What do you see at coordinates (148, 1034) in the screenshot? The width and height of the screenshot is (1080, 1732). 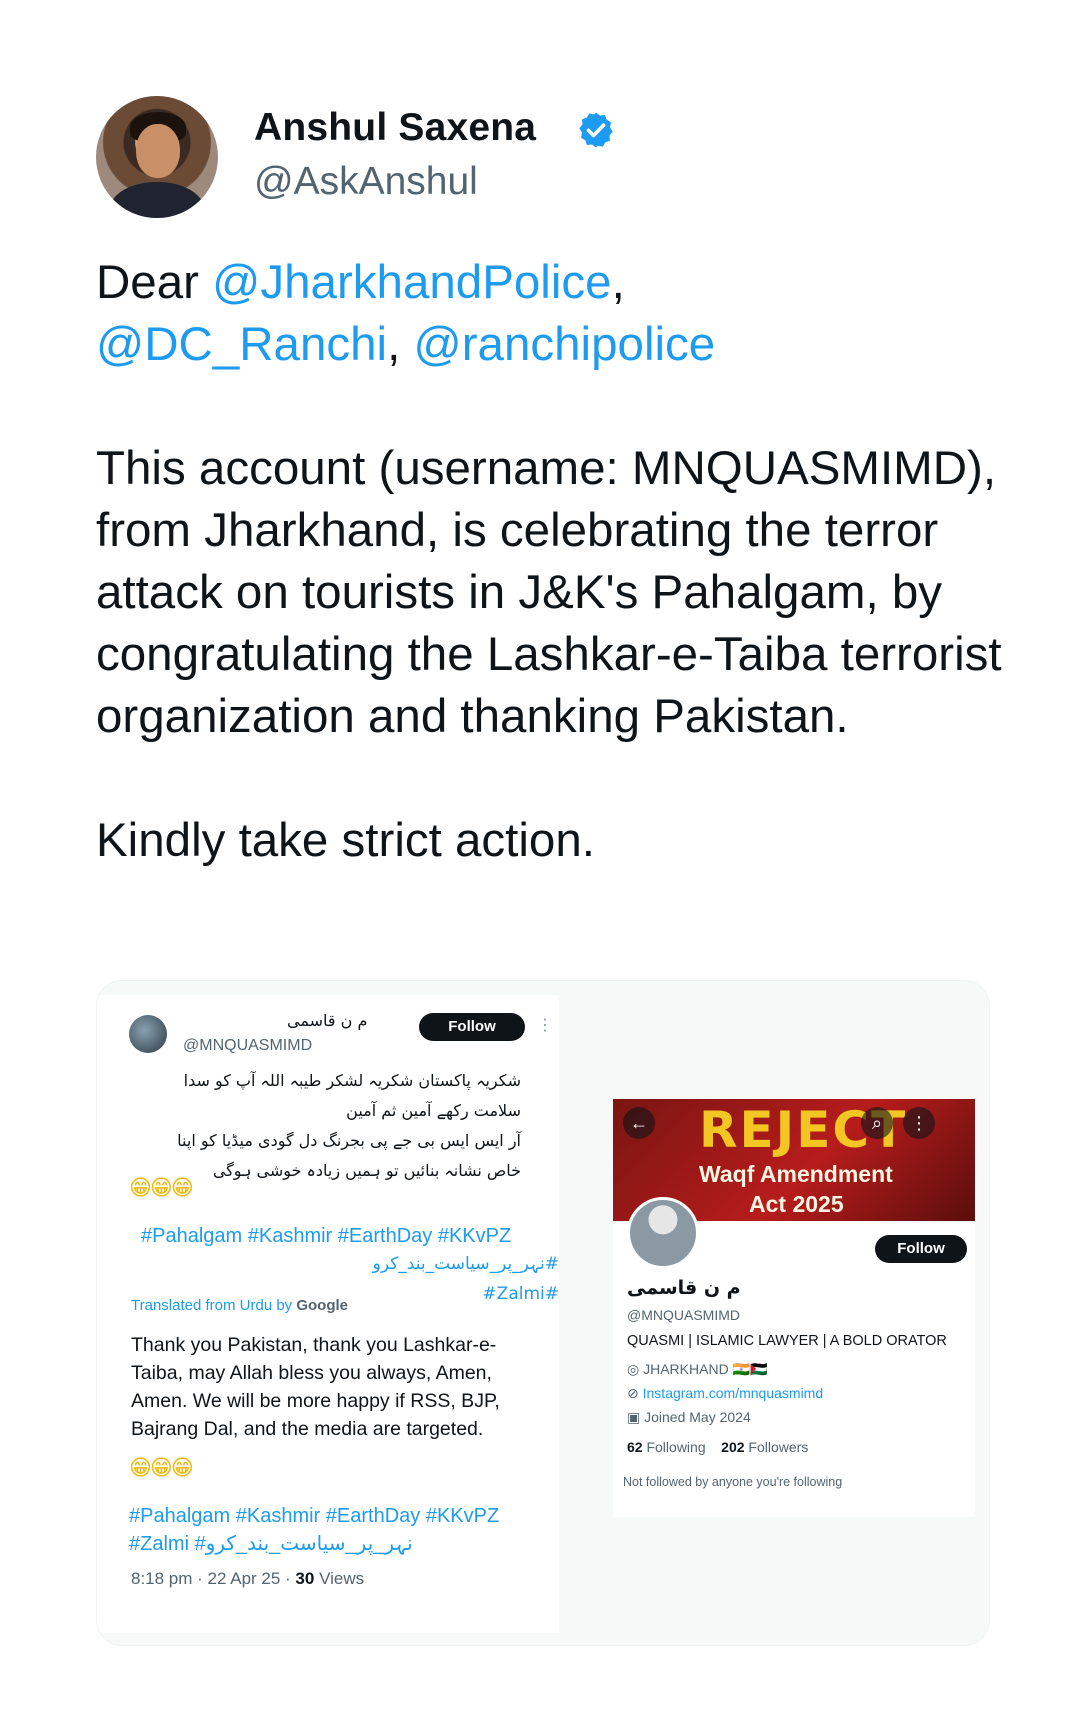 I see `post-avatar` at bounding box center [148, 1034].